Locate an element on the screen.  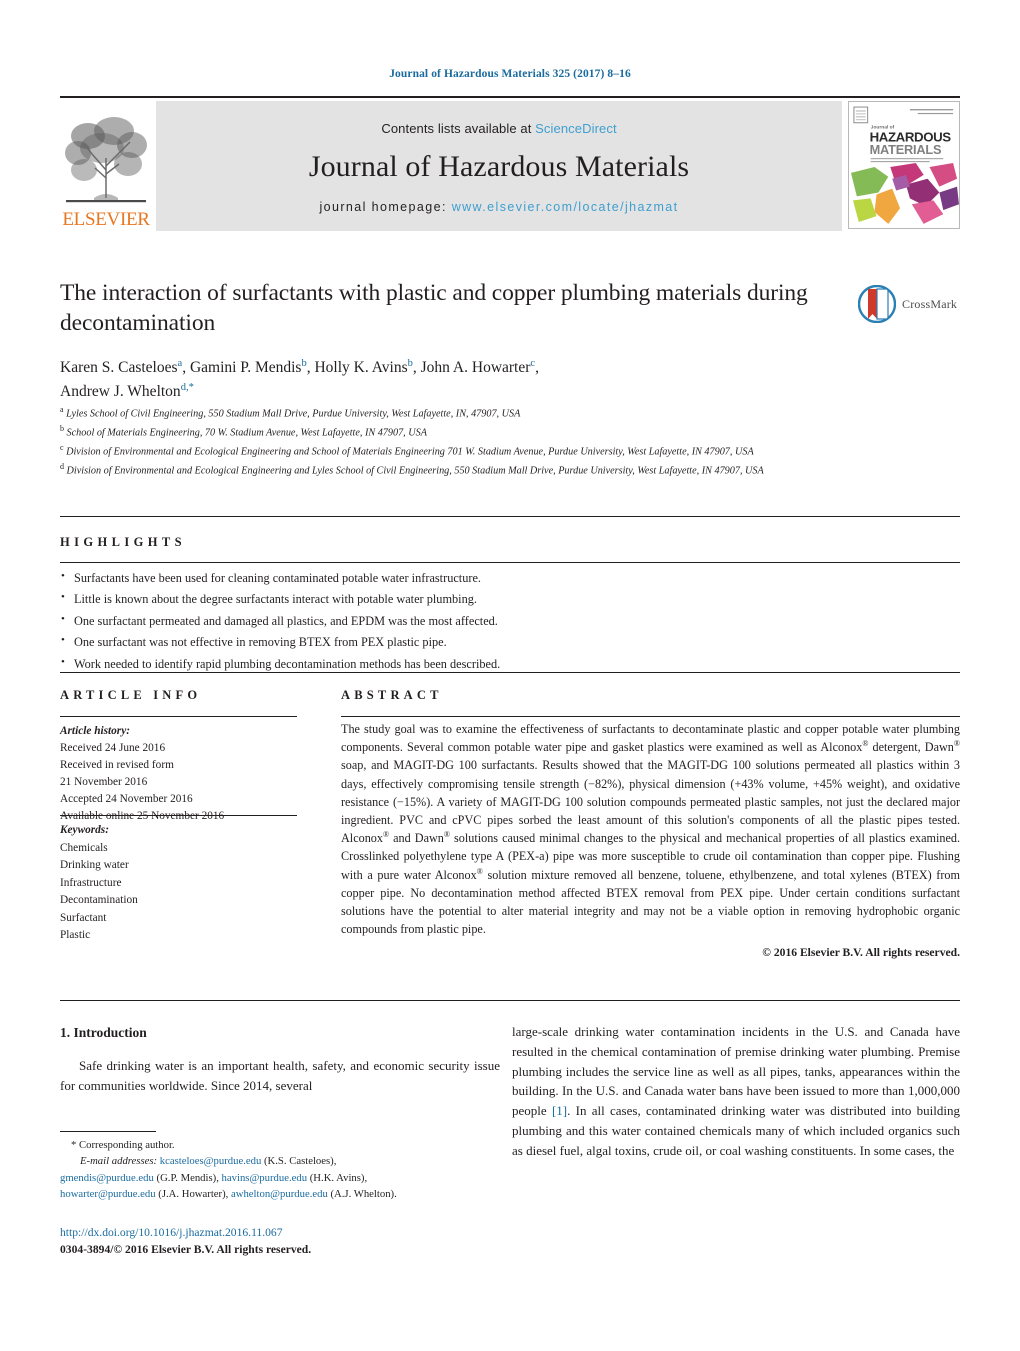
registered-mark-2: ® is located at coordinates (956, 744).